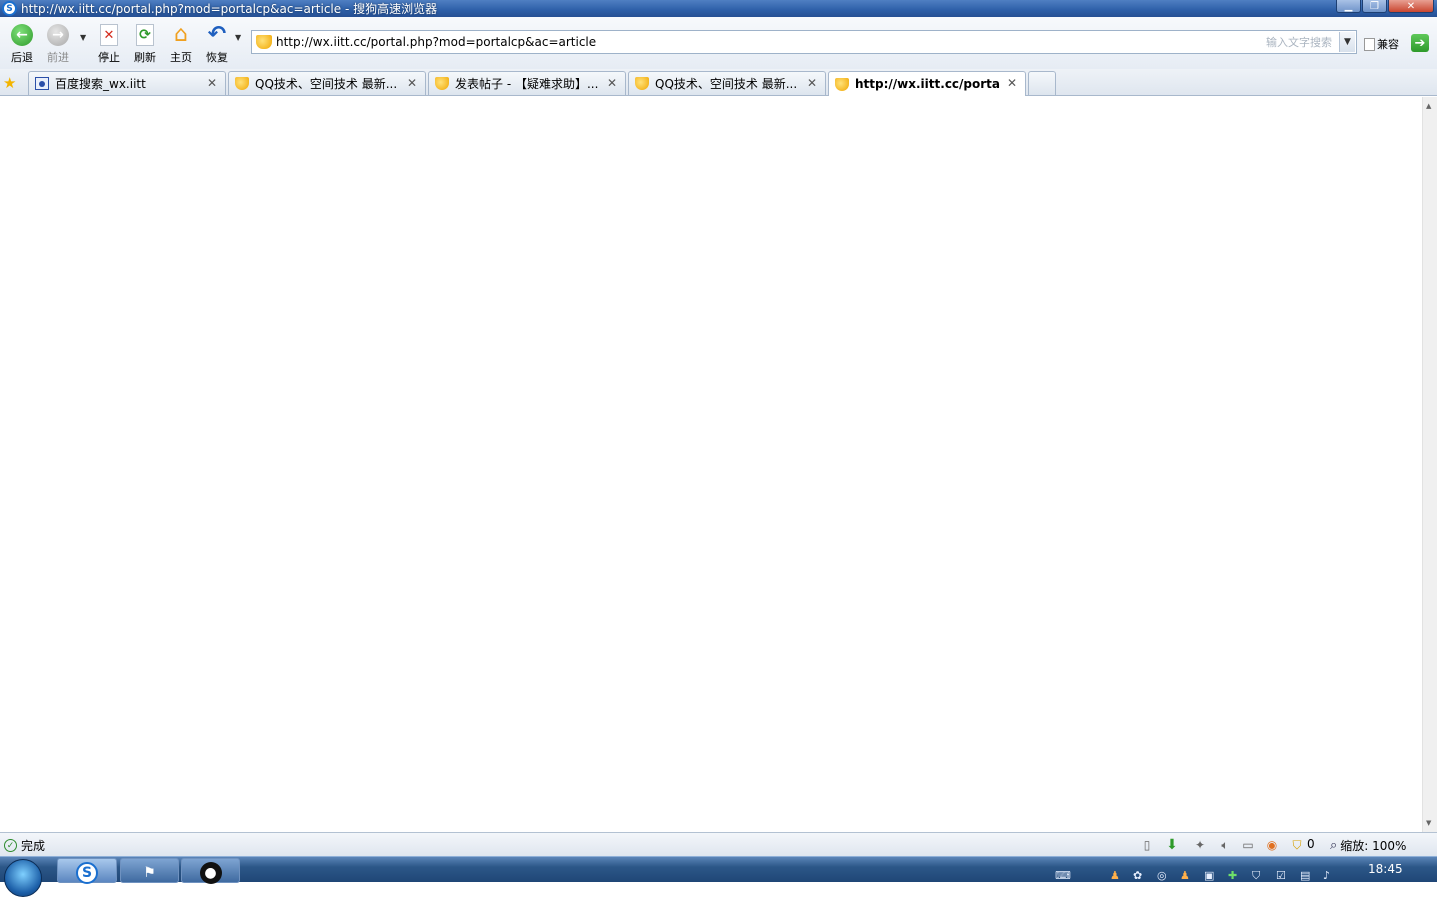 The width and height of the screenshot is (1437, 897). I want to click on minimize-button: ▁, so click(1348, 6).